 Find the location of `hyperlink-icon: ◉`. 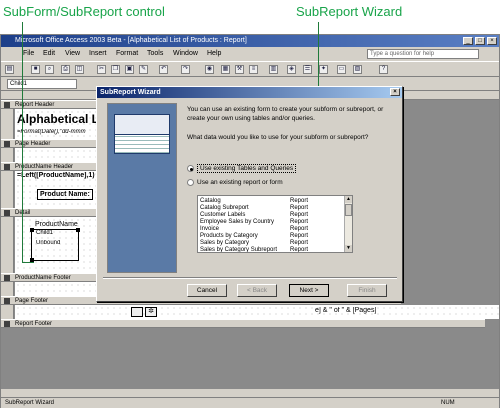

hyperlink-icon: ◉ is located at coordinates (209, 69).